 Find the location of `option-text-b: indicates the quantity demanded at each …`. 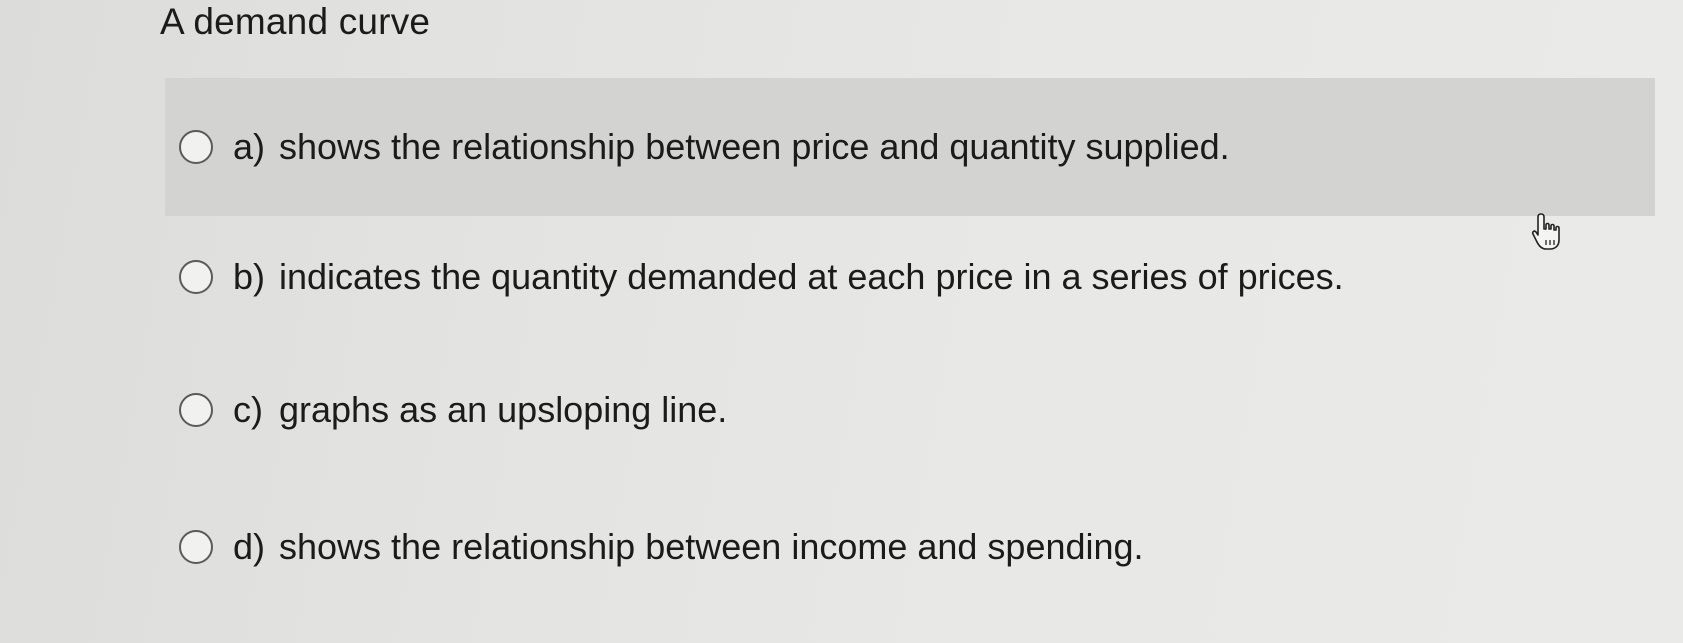

option-text-b: indicates the quantity demanded at each … is located at coordinates (811, 276).